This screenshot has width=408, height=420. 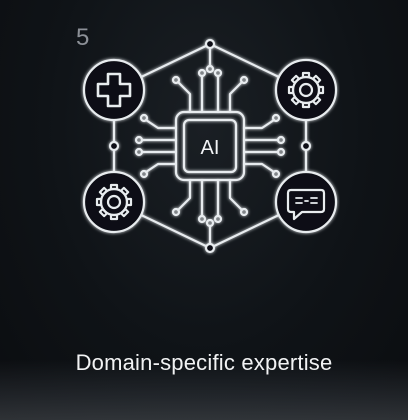 I want to click on chat-icon-circle, so click(x=306, y=202).